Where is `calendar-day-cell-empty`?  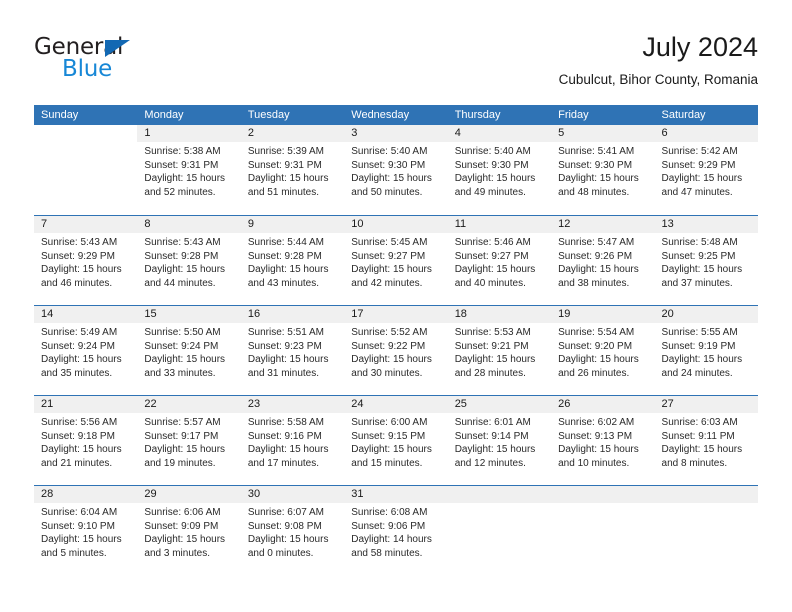
calendar-day-cell-empty is located at coordinates (499, 530).